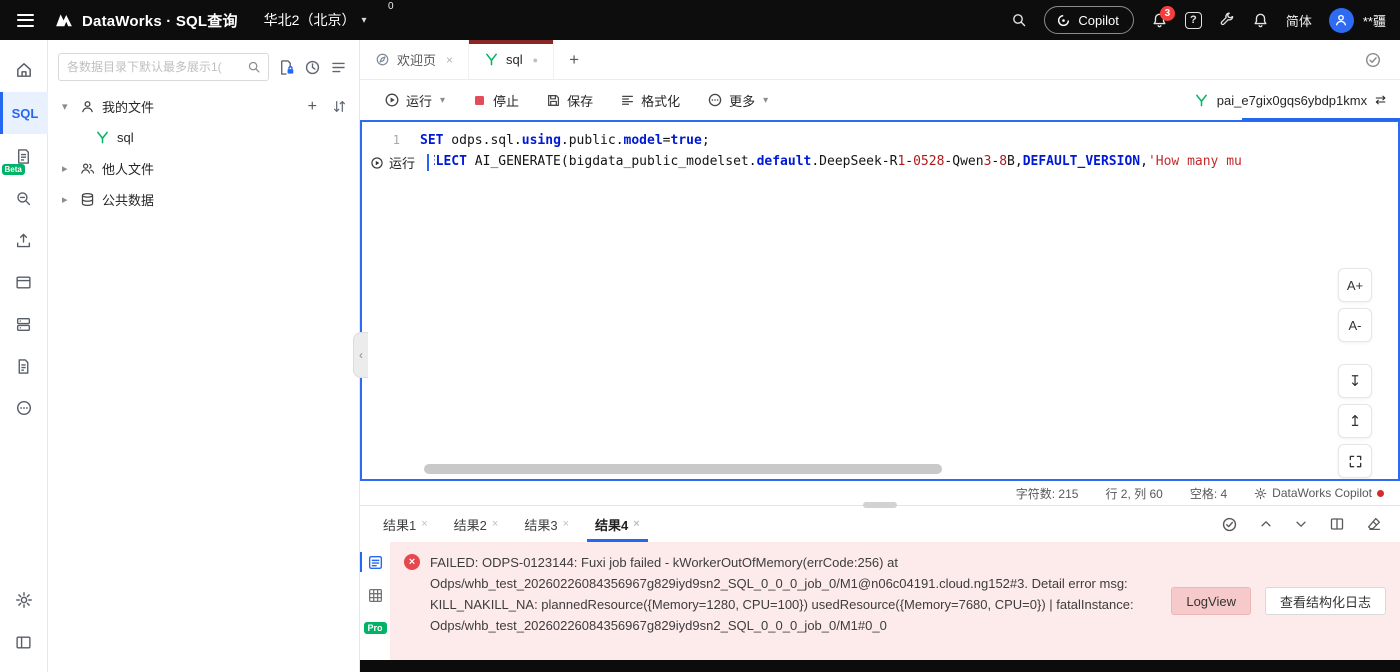 Image resolution: width=1400 pixels, height=672 pixels. I want to click on language-selector: 简体, so click(1299, 20).